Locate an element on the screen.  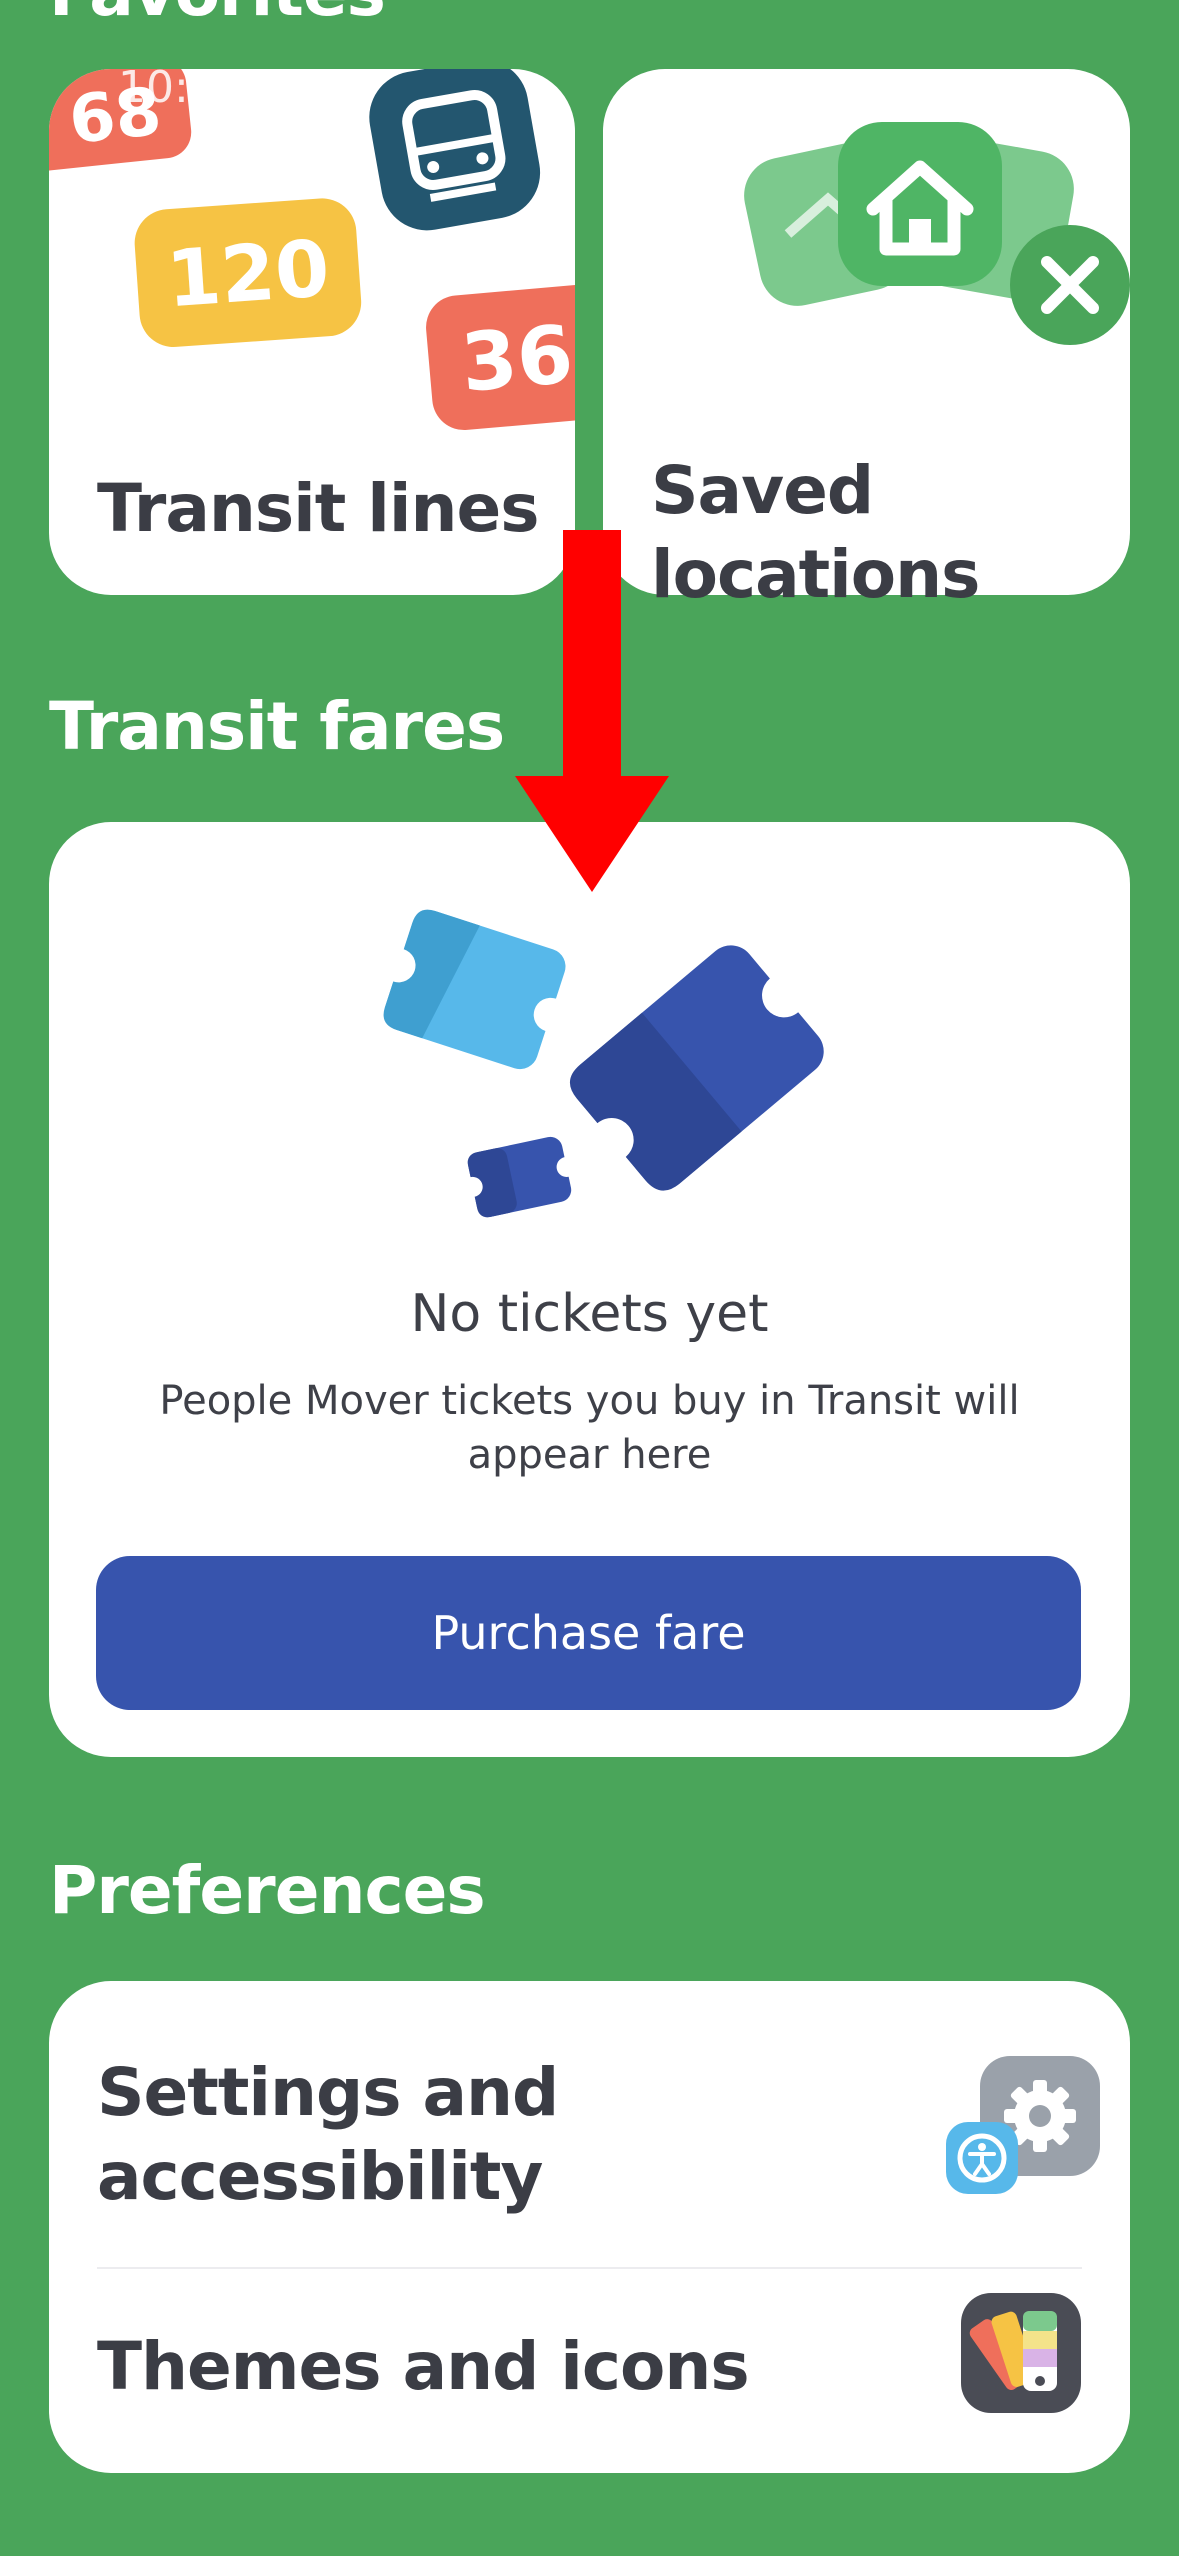
favorites-header: Favorites is located at coordinates (217, 15).